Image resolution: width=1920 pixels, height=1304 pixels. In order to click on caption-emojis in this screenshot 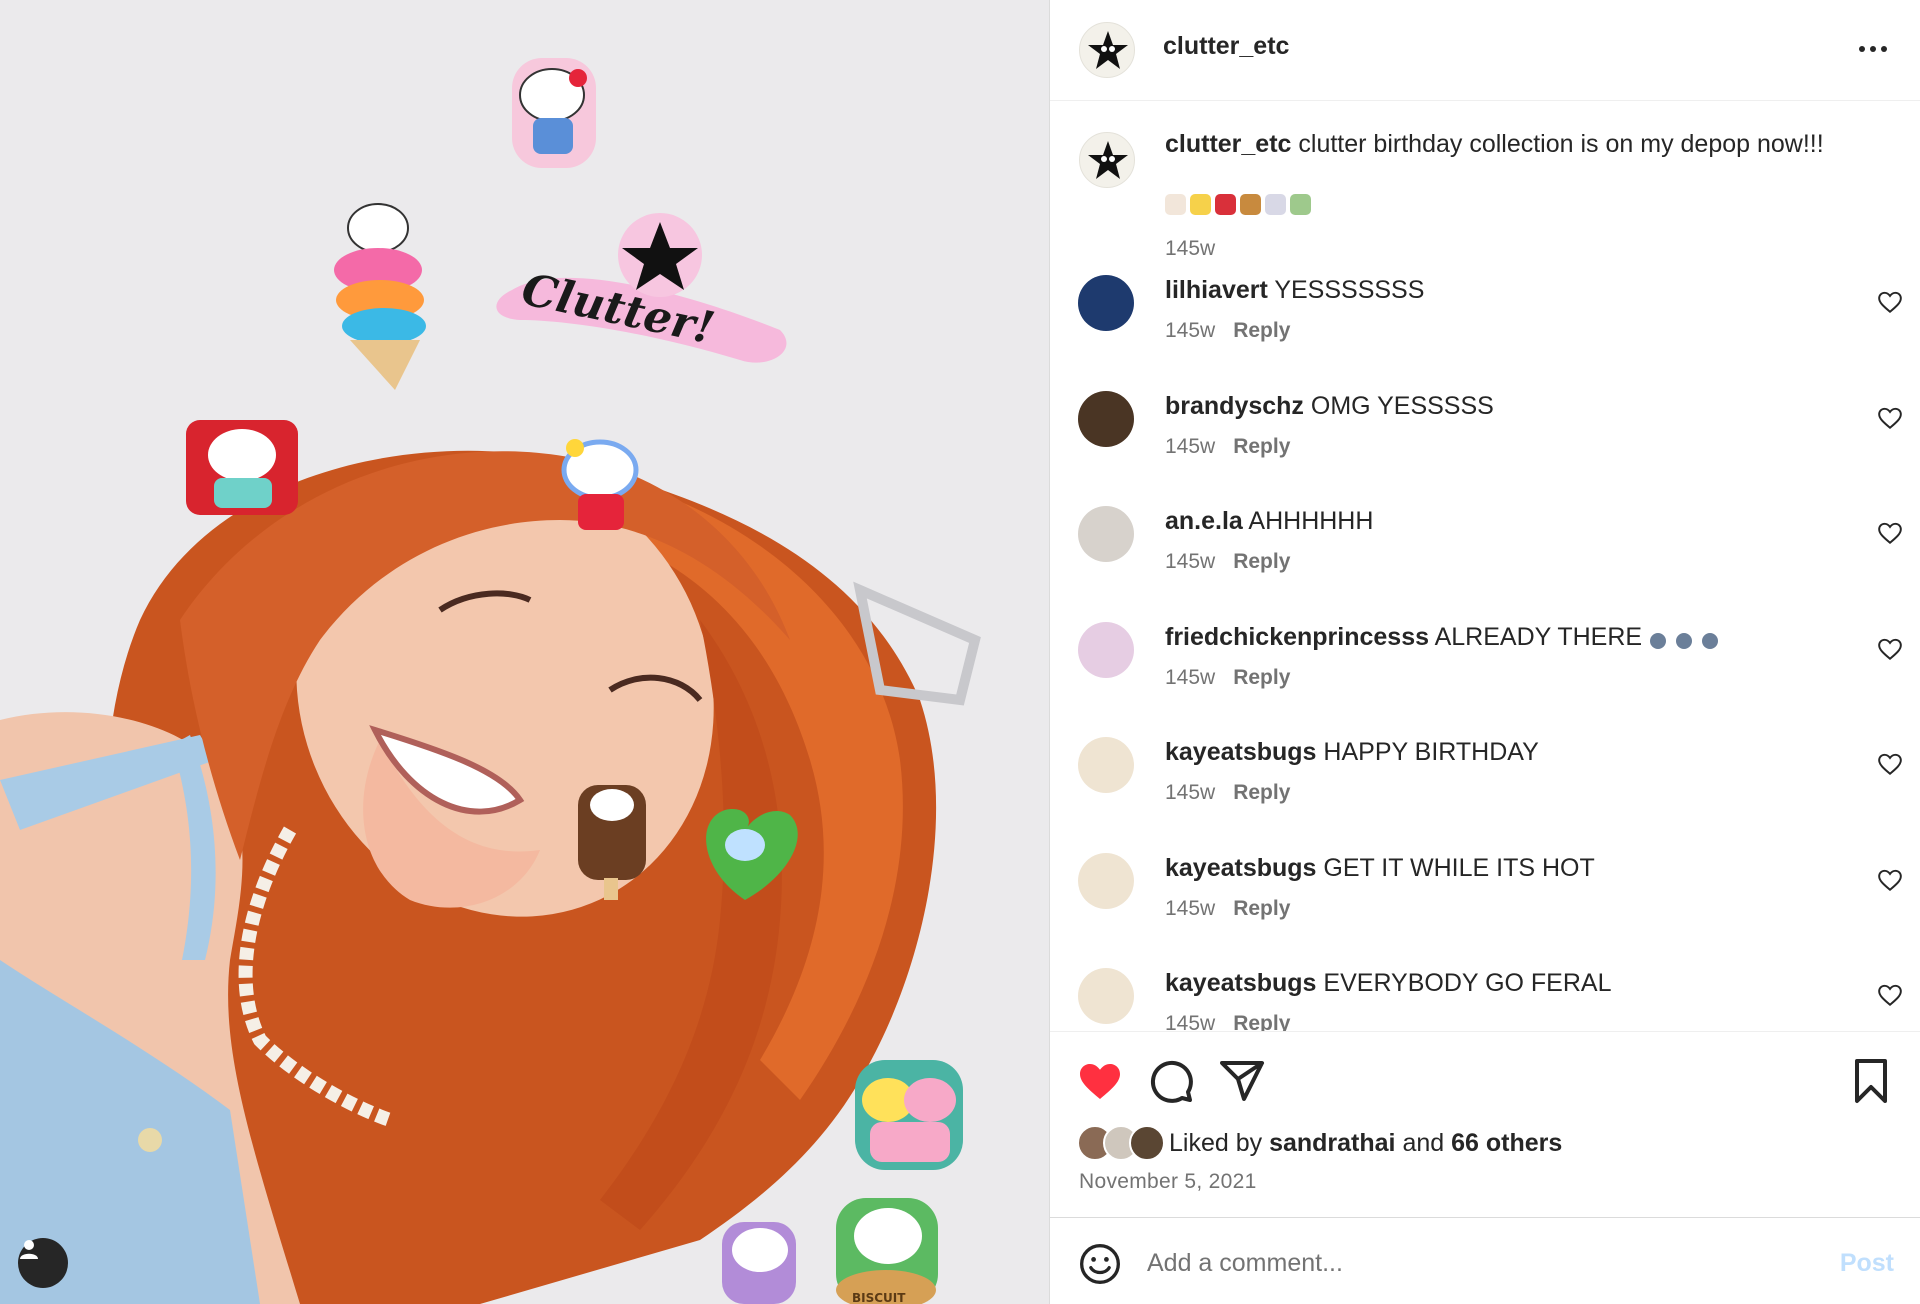, I will do `click(1238, 204)`.